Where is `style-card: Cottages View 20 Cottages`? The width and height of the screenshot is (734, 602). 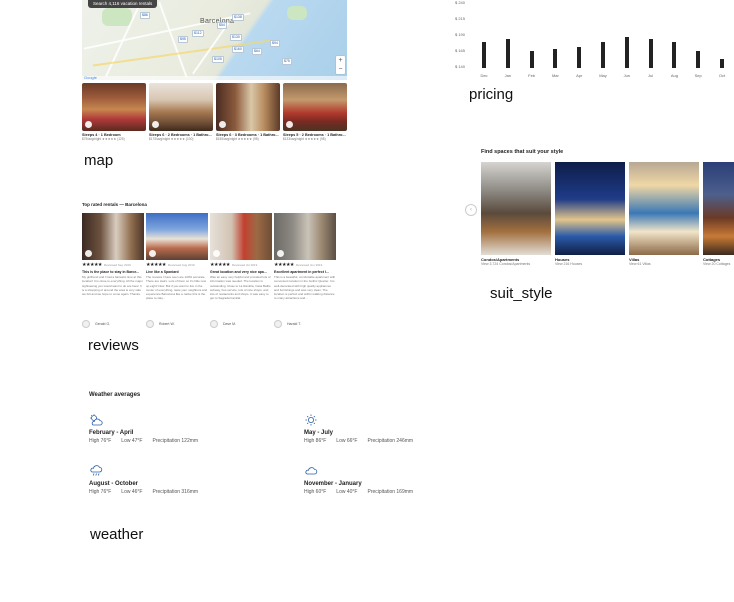
style-card: Cottages View 20 Cottages is located at coordinates (718, 214).